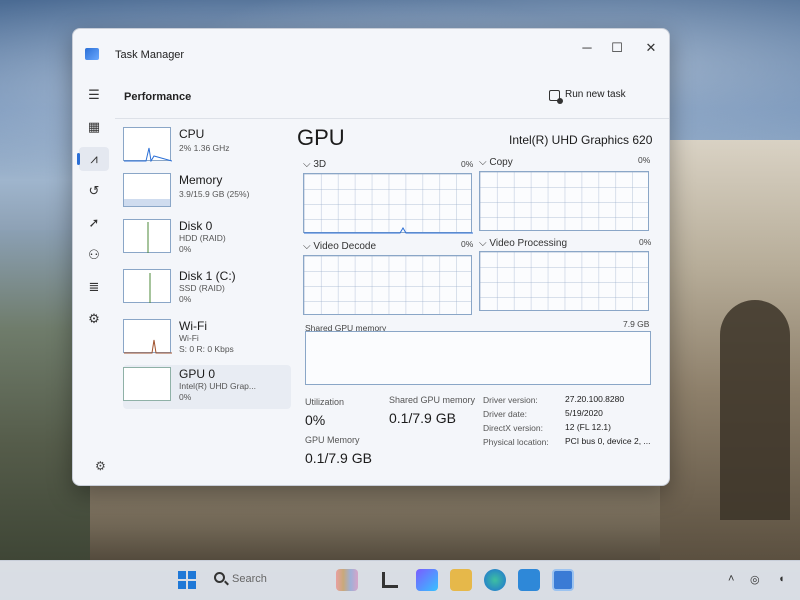 Image resolution: width=800 pixels, height=600 pixels. What do you see at coordinates (94, 95) in the screenshot?
I see `hamburger-icon: ☰` at bounding box center [94, 95].